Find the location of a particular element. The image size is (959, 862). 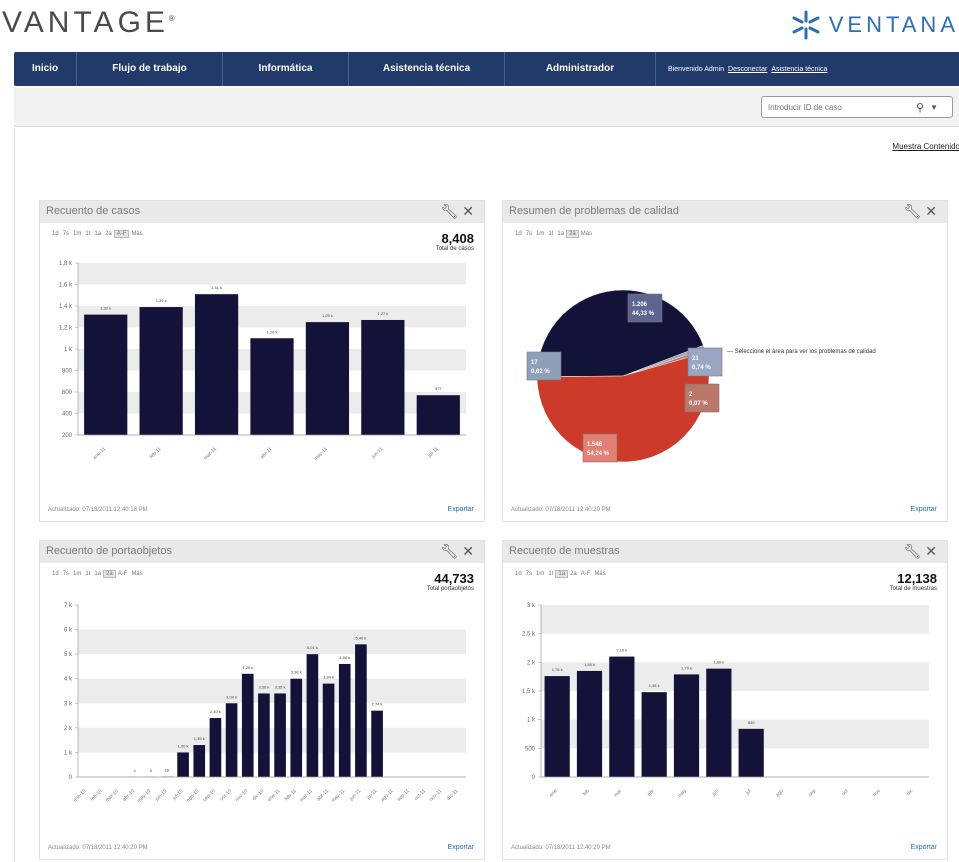

total-label: Total de casos is located at coordinates (454, 249).